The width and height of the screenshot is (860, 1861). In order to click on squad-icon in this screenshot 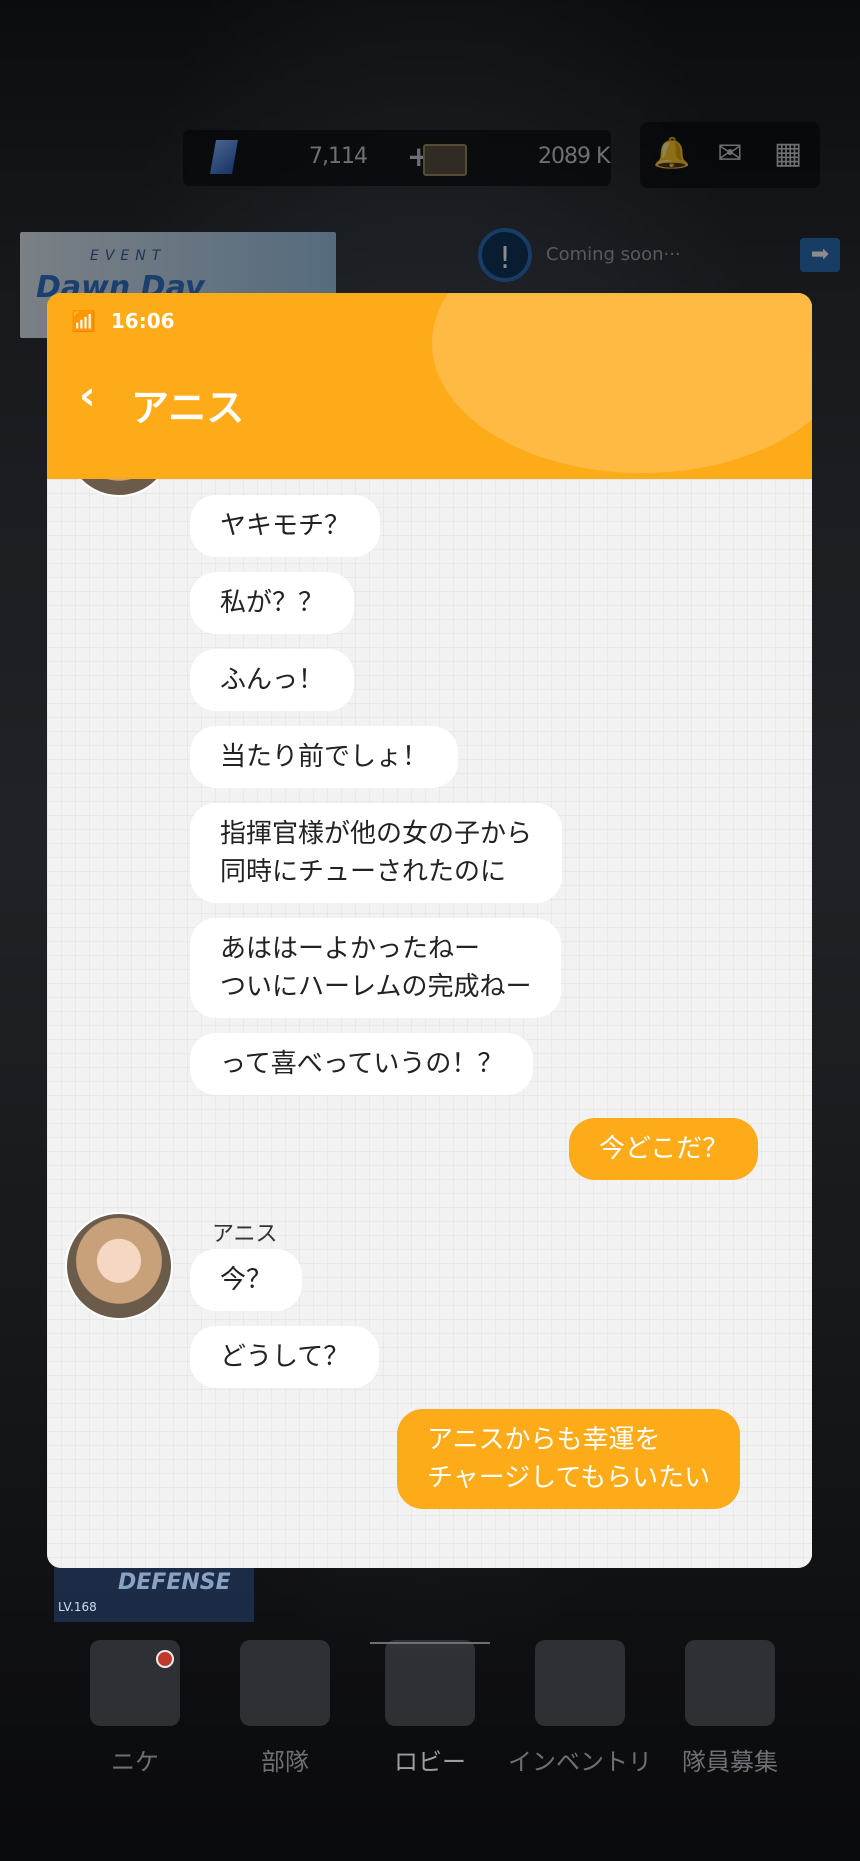, I will do `click(285, 1683)`.